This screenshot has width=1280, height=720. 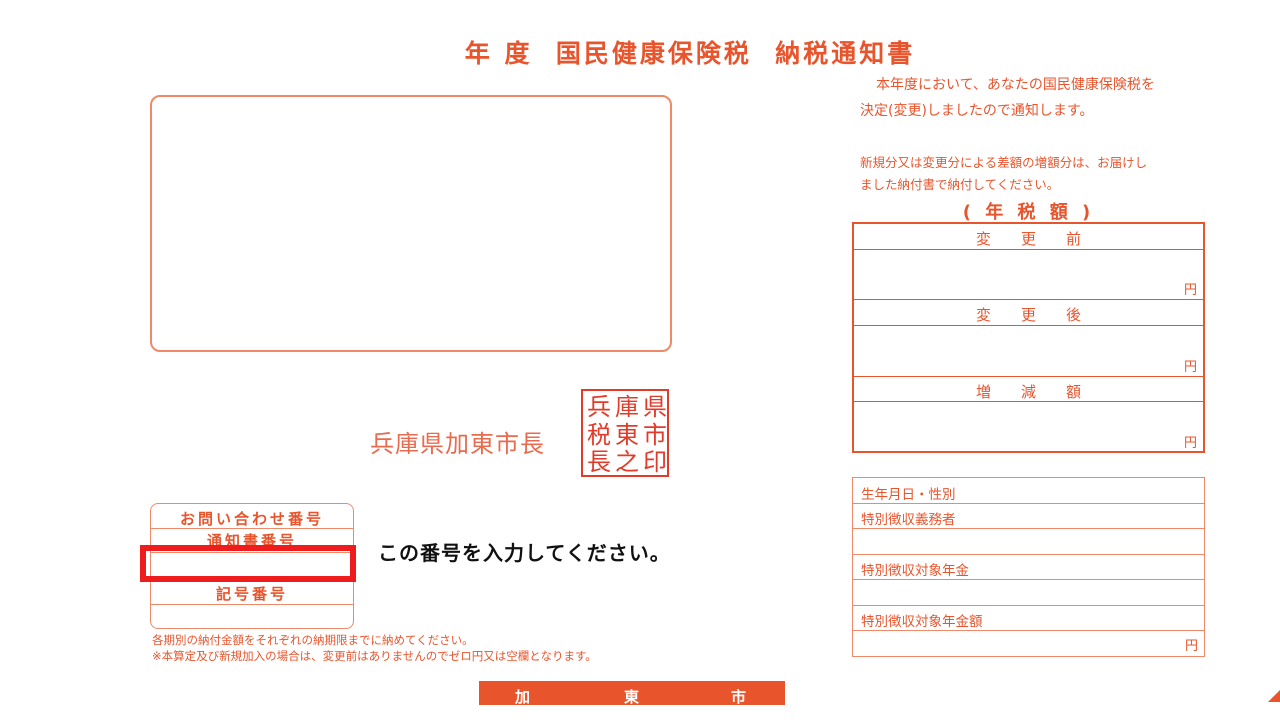 I want to click on increase-text-line1: 新規分又は変更分による差額の増額分は、お届けし, so click(x=1004, y=162).